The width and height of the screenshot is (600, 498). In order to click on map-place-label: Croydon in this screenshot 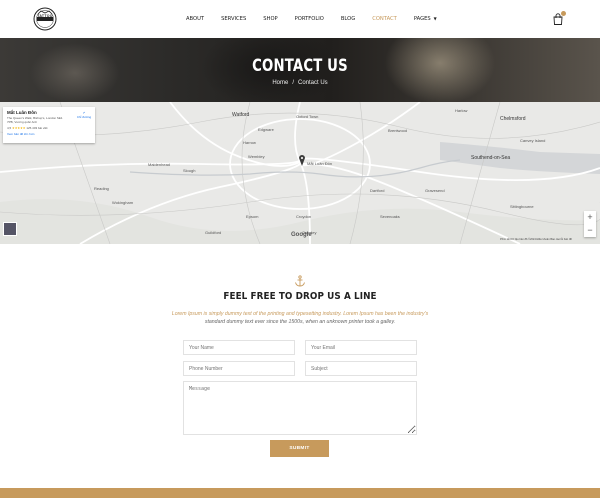, I will do `click(304, 216)`.